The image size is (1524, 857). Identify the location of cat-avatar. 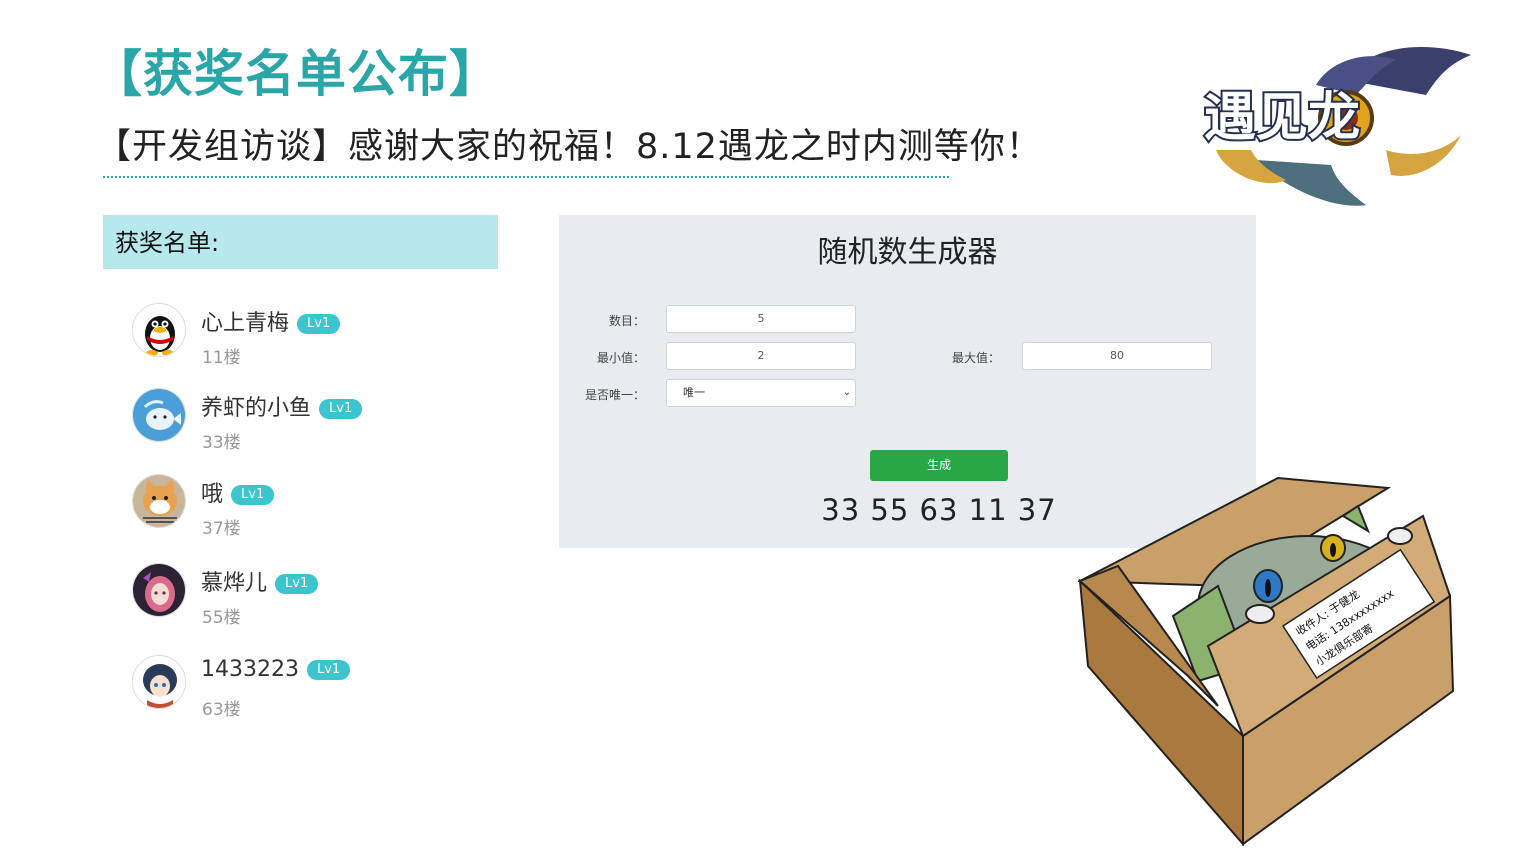
(159, 501).